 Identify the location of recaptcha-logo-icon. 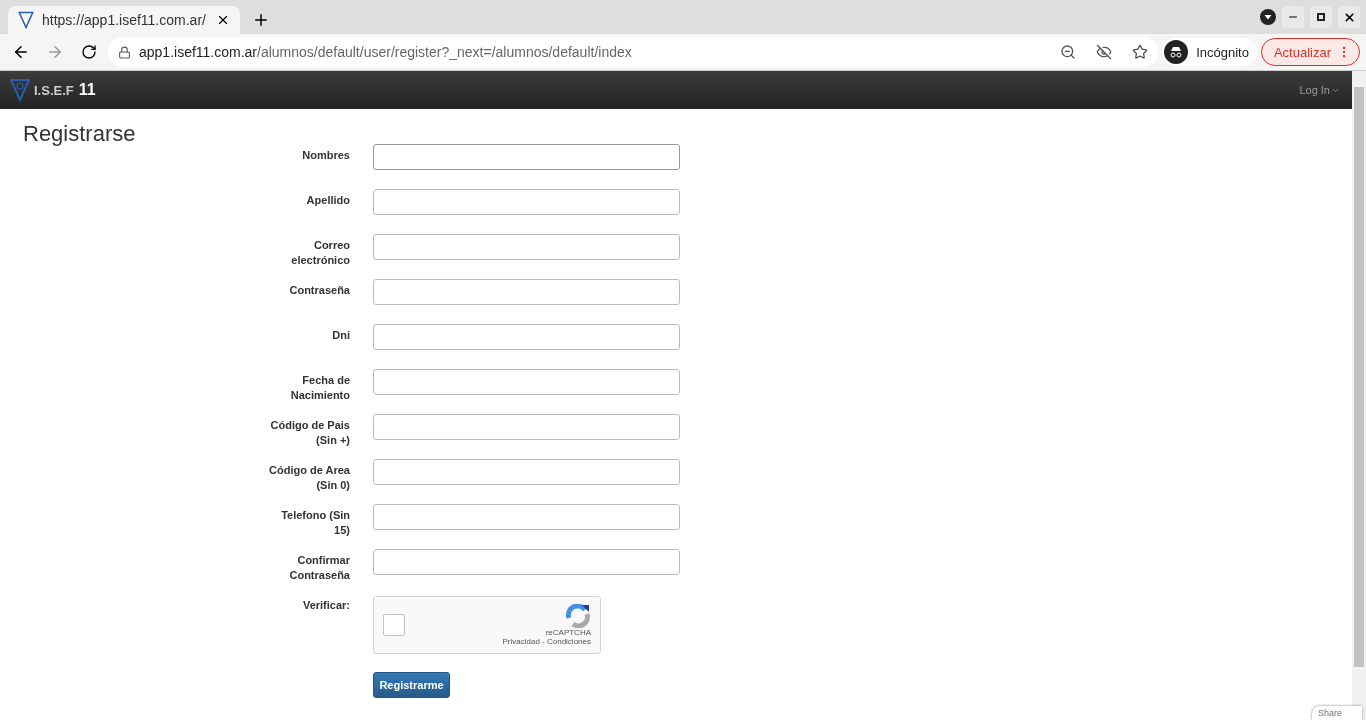
(578, 616).